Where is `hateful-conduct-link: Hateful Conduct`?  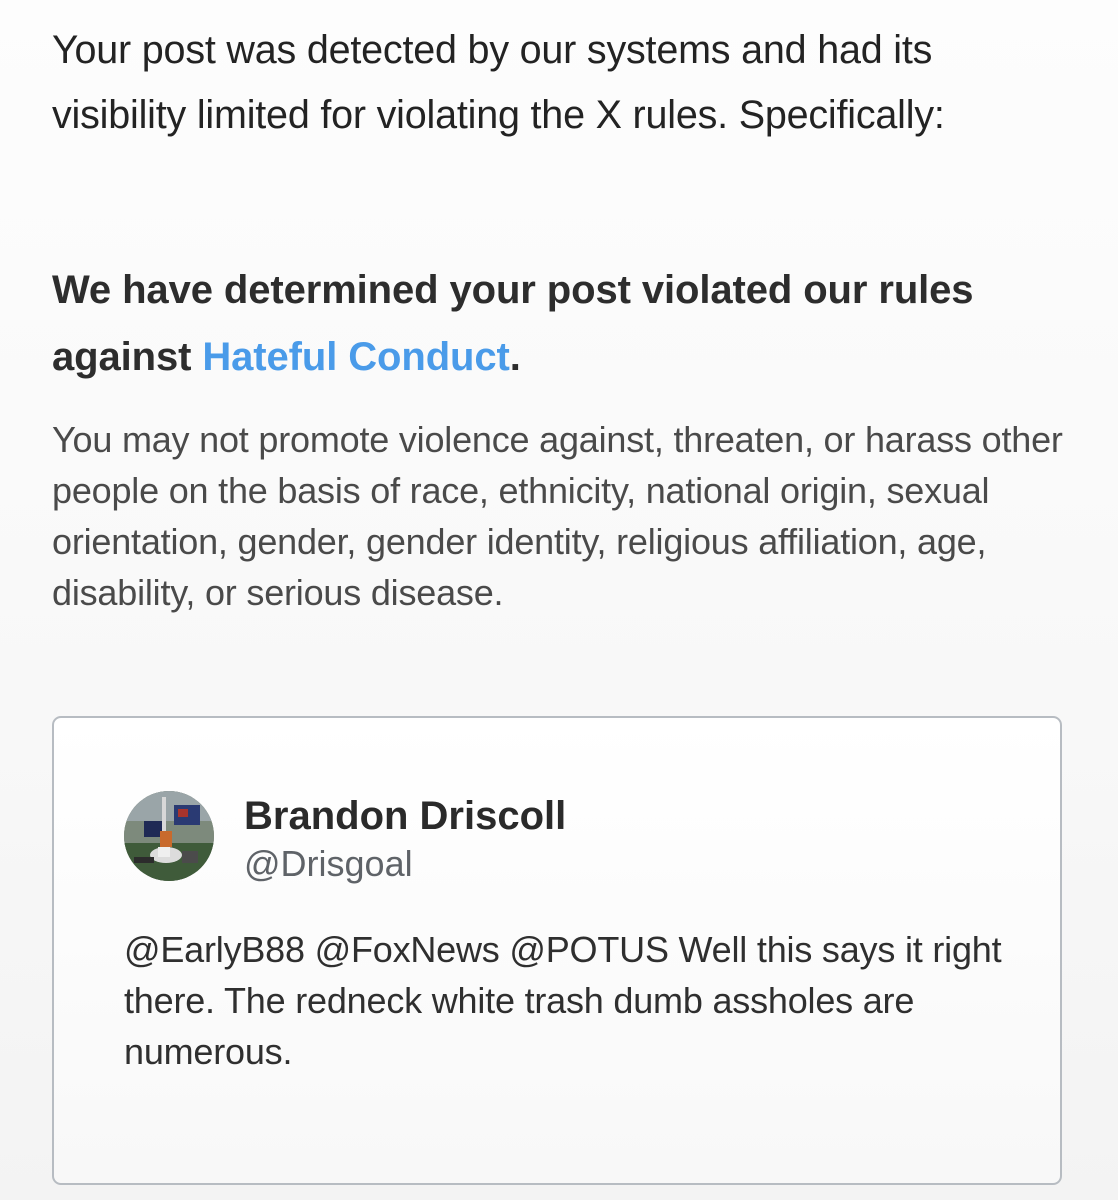 hateful-conduct-link: Hateful Conduct is located at coordinates (355, 357).